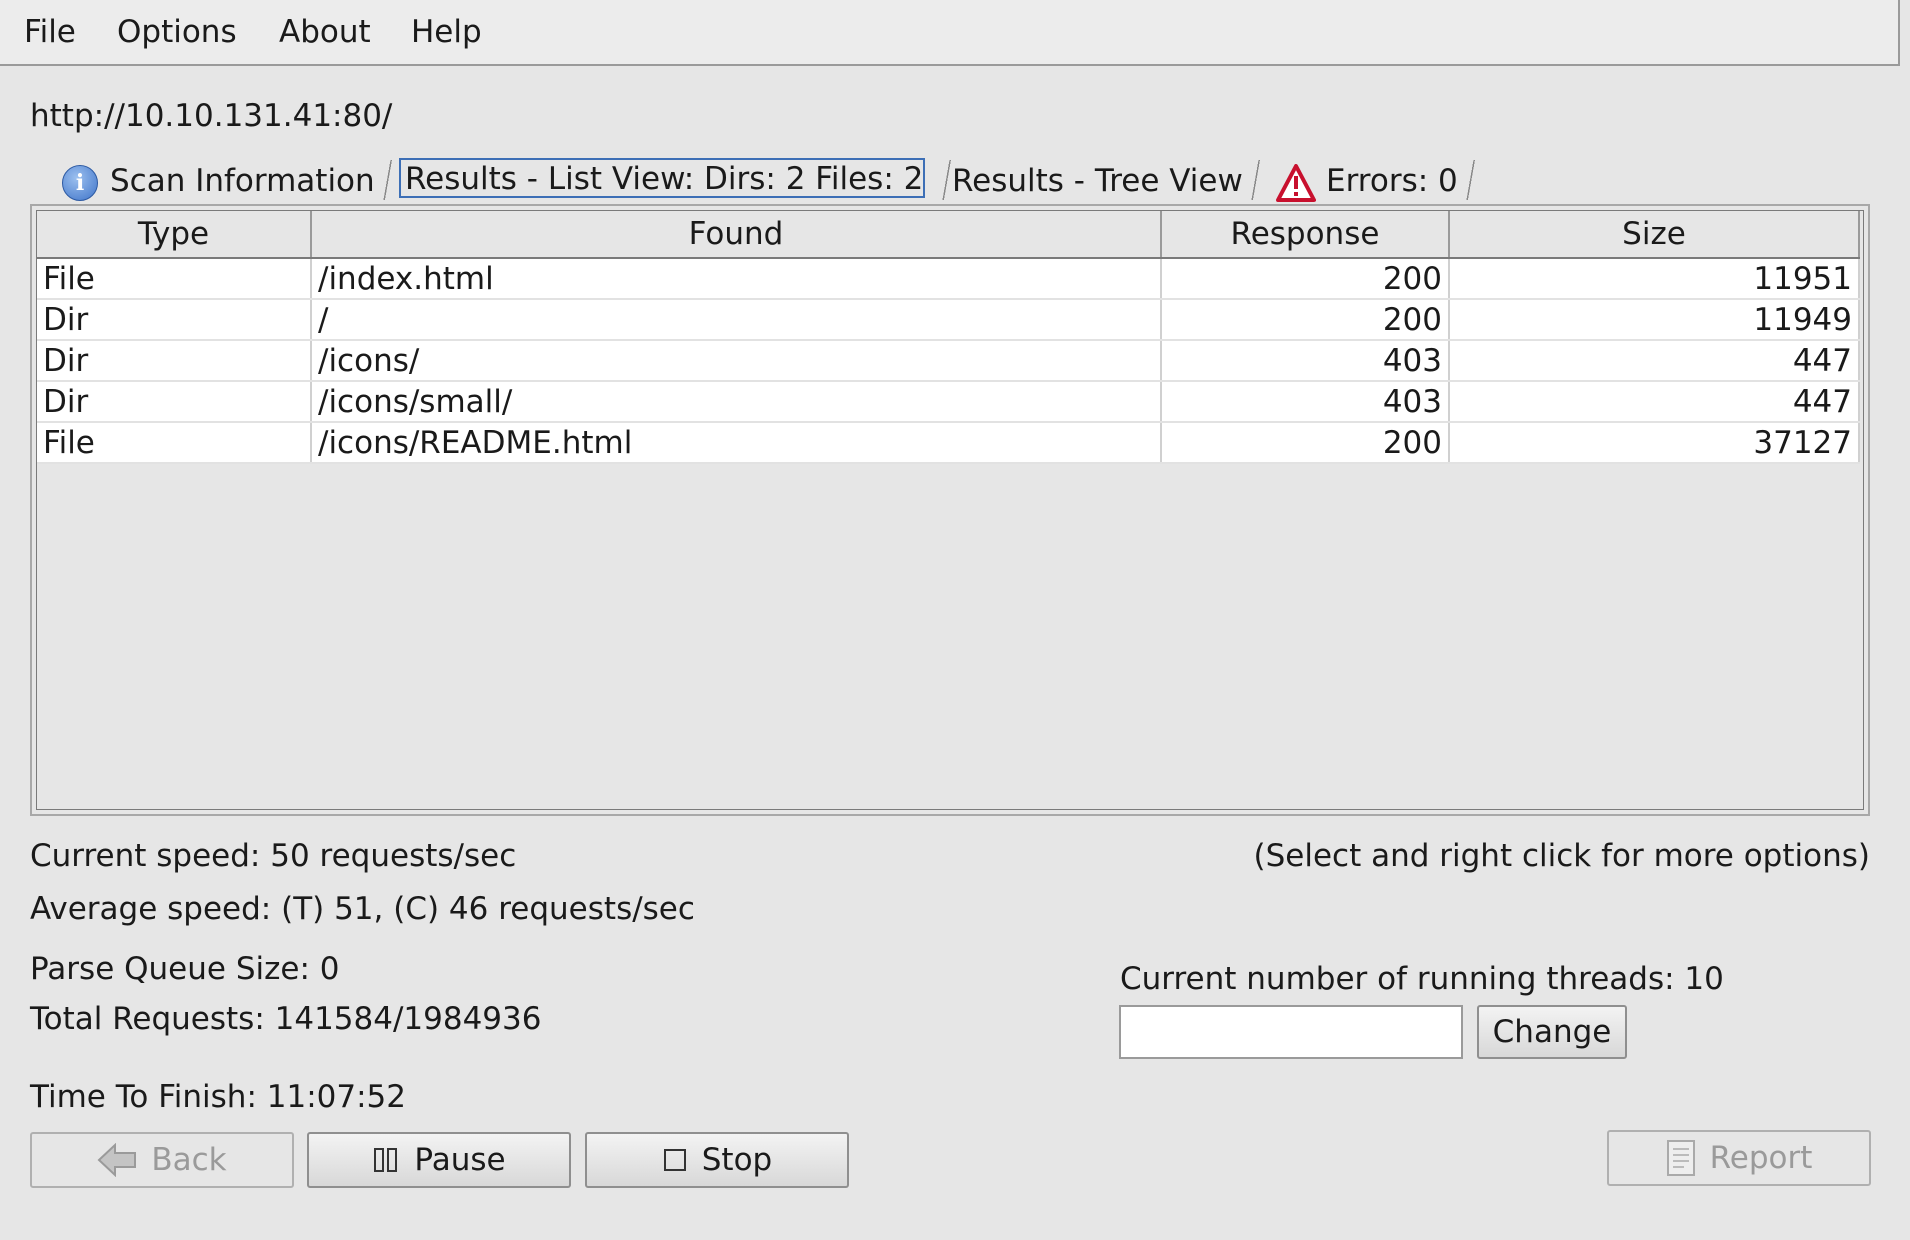  I want to click on back-button: Back, so click(162, 1160).